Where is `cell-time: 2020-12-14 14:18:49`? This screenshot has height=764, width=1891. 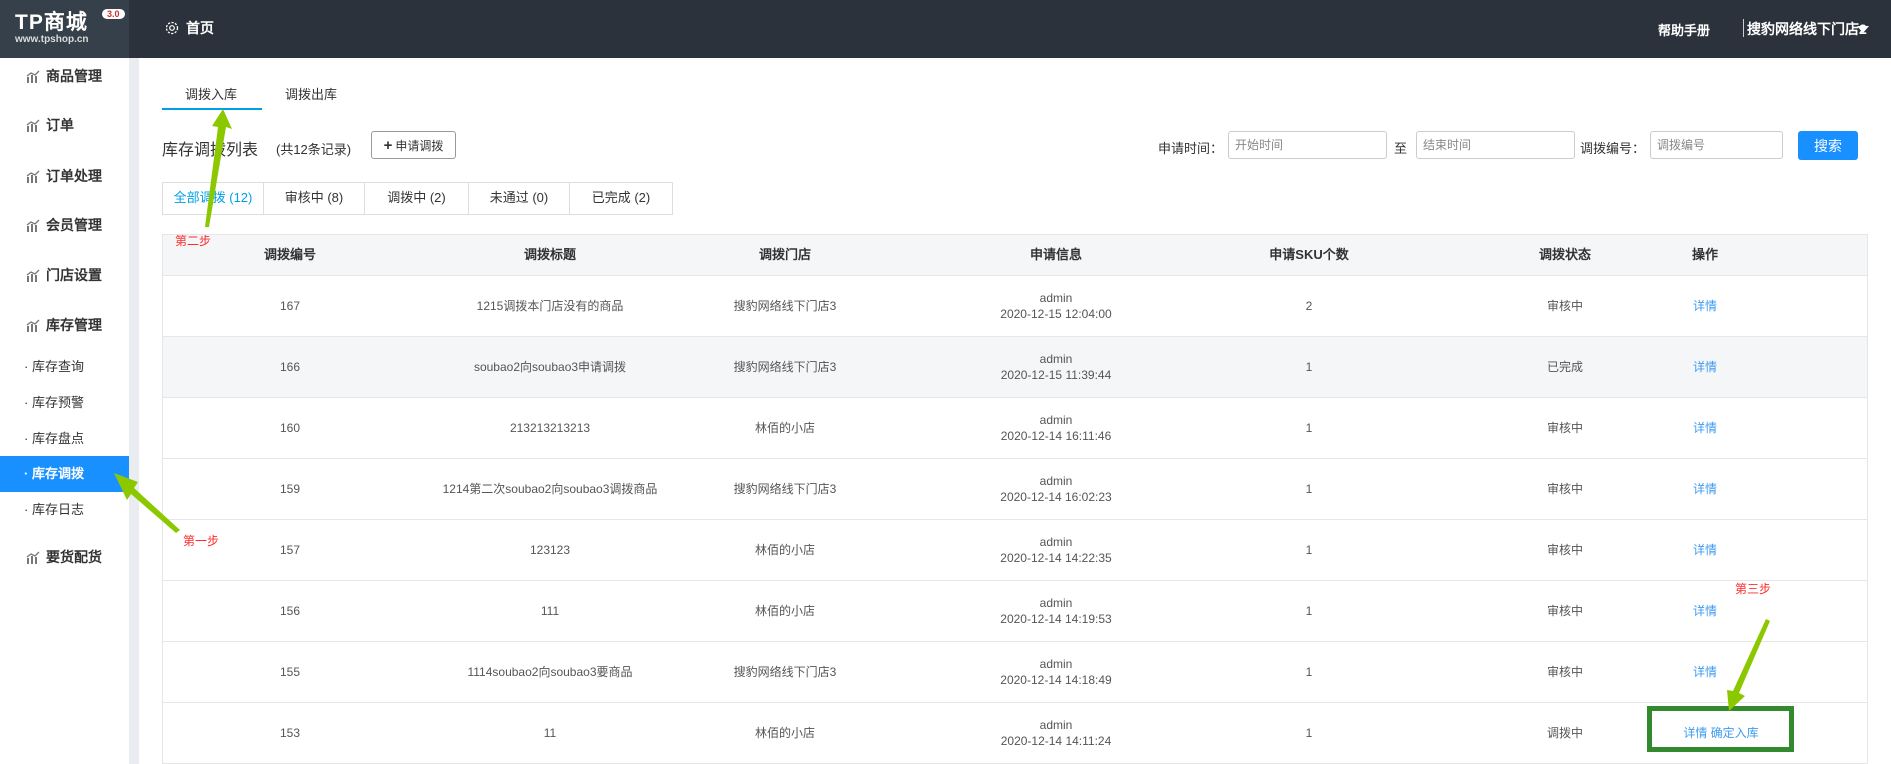
cell-time: 2020-12-14 14:18:49 is located at coordinates (1056, 680).